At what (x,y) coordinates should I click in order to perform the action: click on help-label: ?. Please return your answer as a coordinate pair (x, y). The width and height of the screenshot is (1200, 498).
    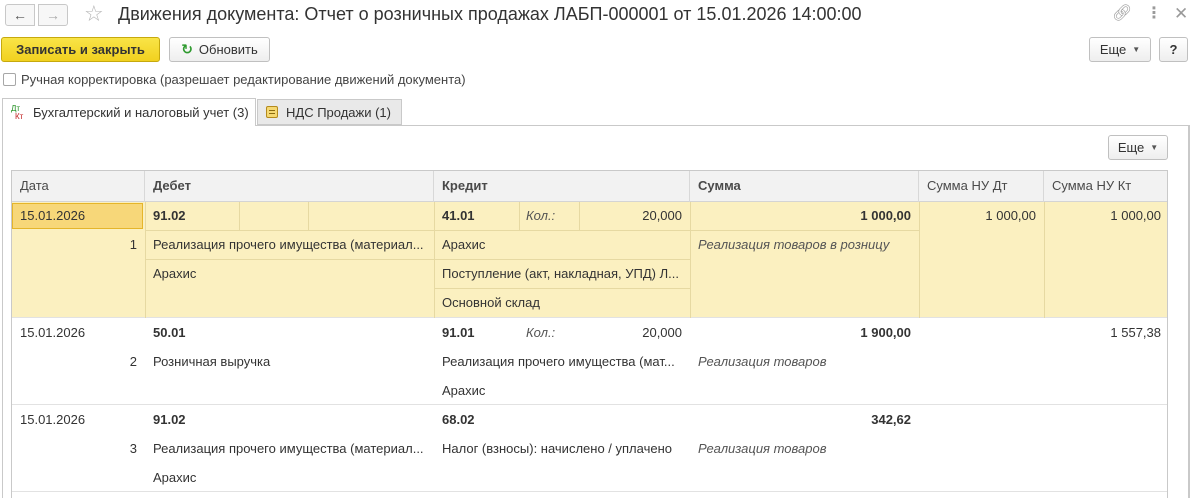
    Looking at the image, I should click on (1173, 49).